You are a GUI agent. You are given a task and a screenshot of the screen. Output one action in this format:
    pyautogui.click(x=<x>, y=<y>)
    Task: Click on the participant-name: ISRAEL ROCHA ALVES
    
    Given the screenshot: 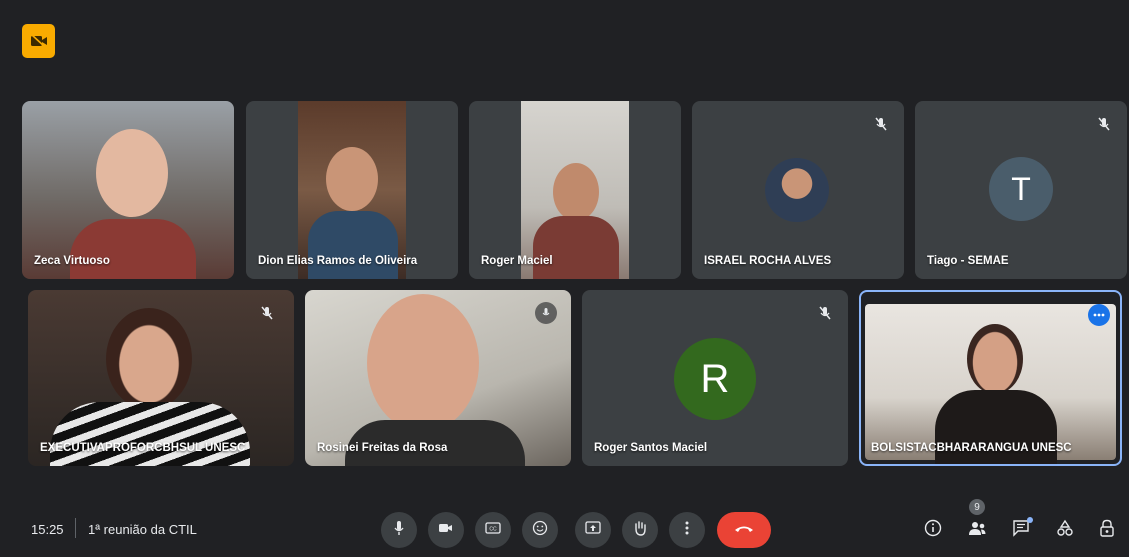 What is the action you would take?
    pyautogui.click(x=768, y=261)
    